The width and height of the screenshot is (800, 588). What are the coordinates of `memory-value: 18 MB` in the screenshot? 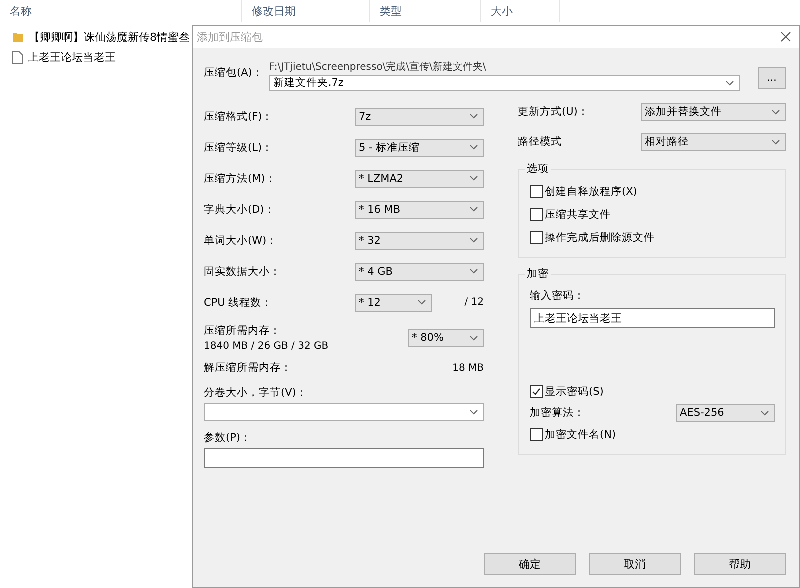 It's located at (468, 368).